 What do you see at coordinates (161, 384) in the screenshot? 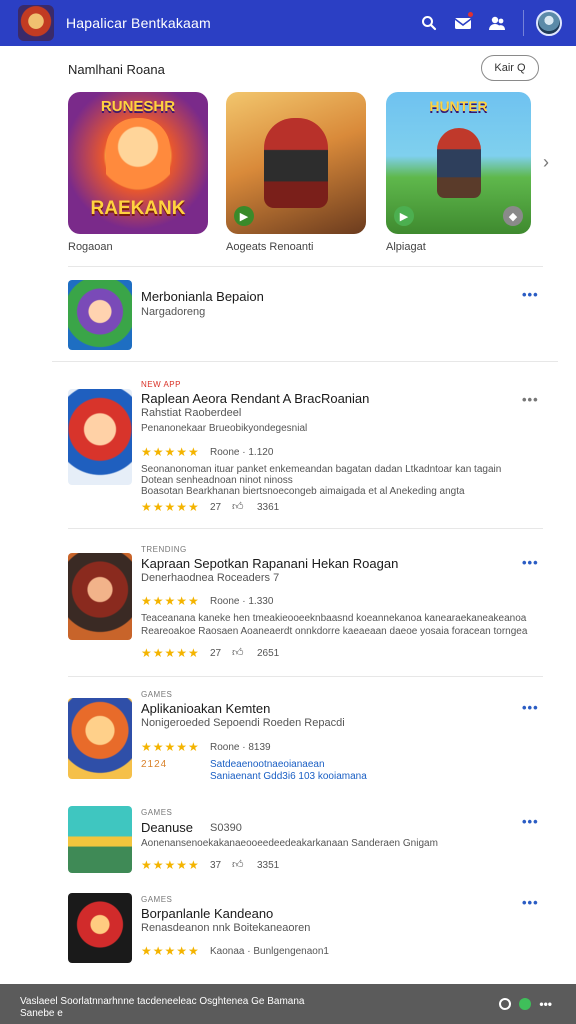
I see `app-kicker: NEW APP` at bounding box center [161, 384].